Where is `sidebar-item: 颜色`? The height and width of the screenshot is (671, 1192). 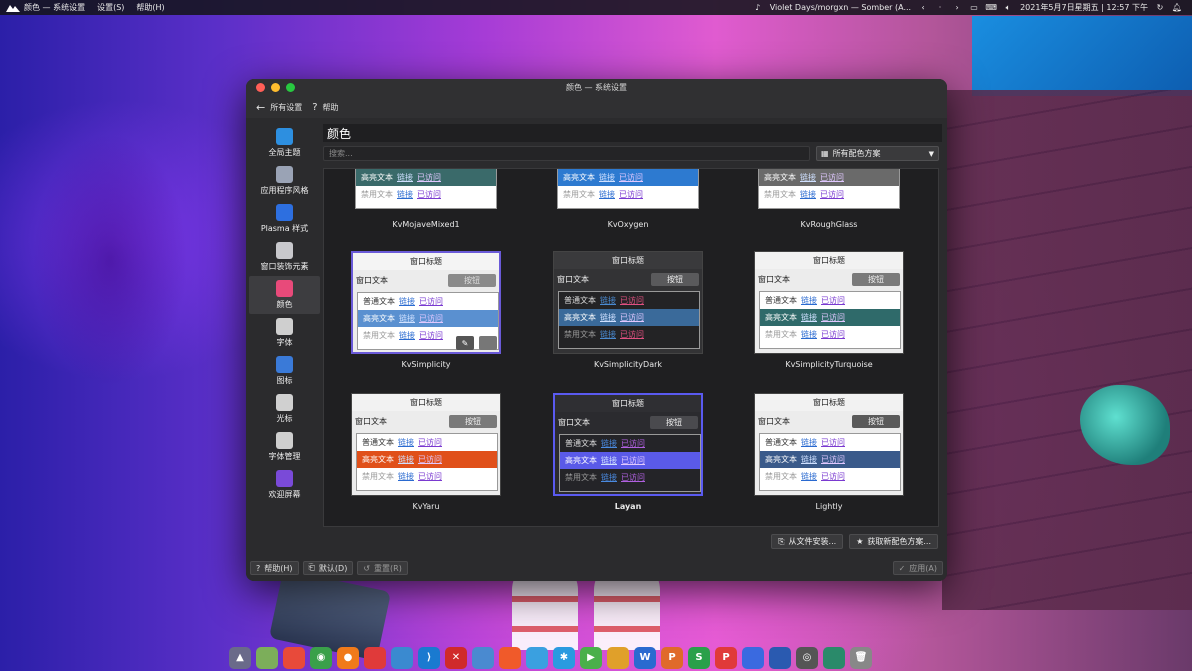
sidebar-item: 颜色 is located at coordinates (284, 295).